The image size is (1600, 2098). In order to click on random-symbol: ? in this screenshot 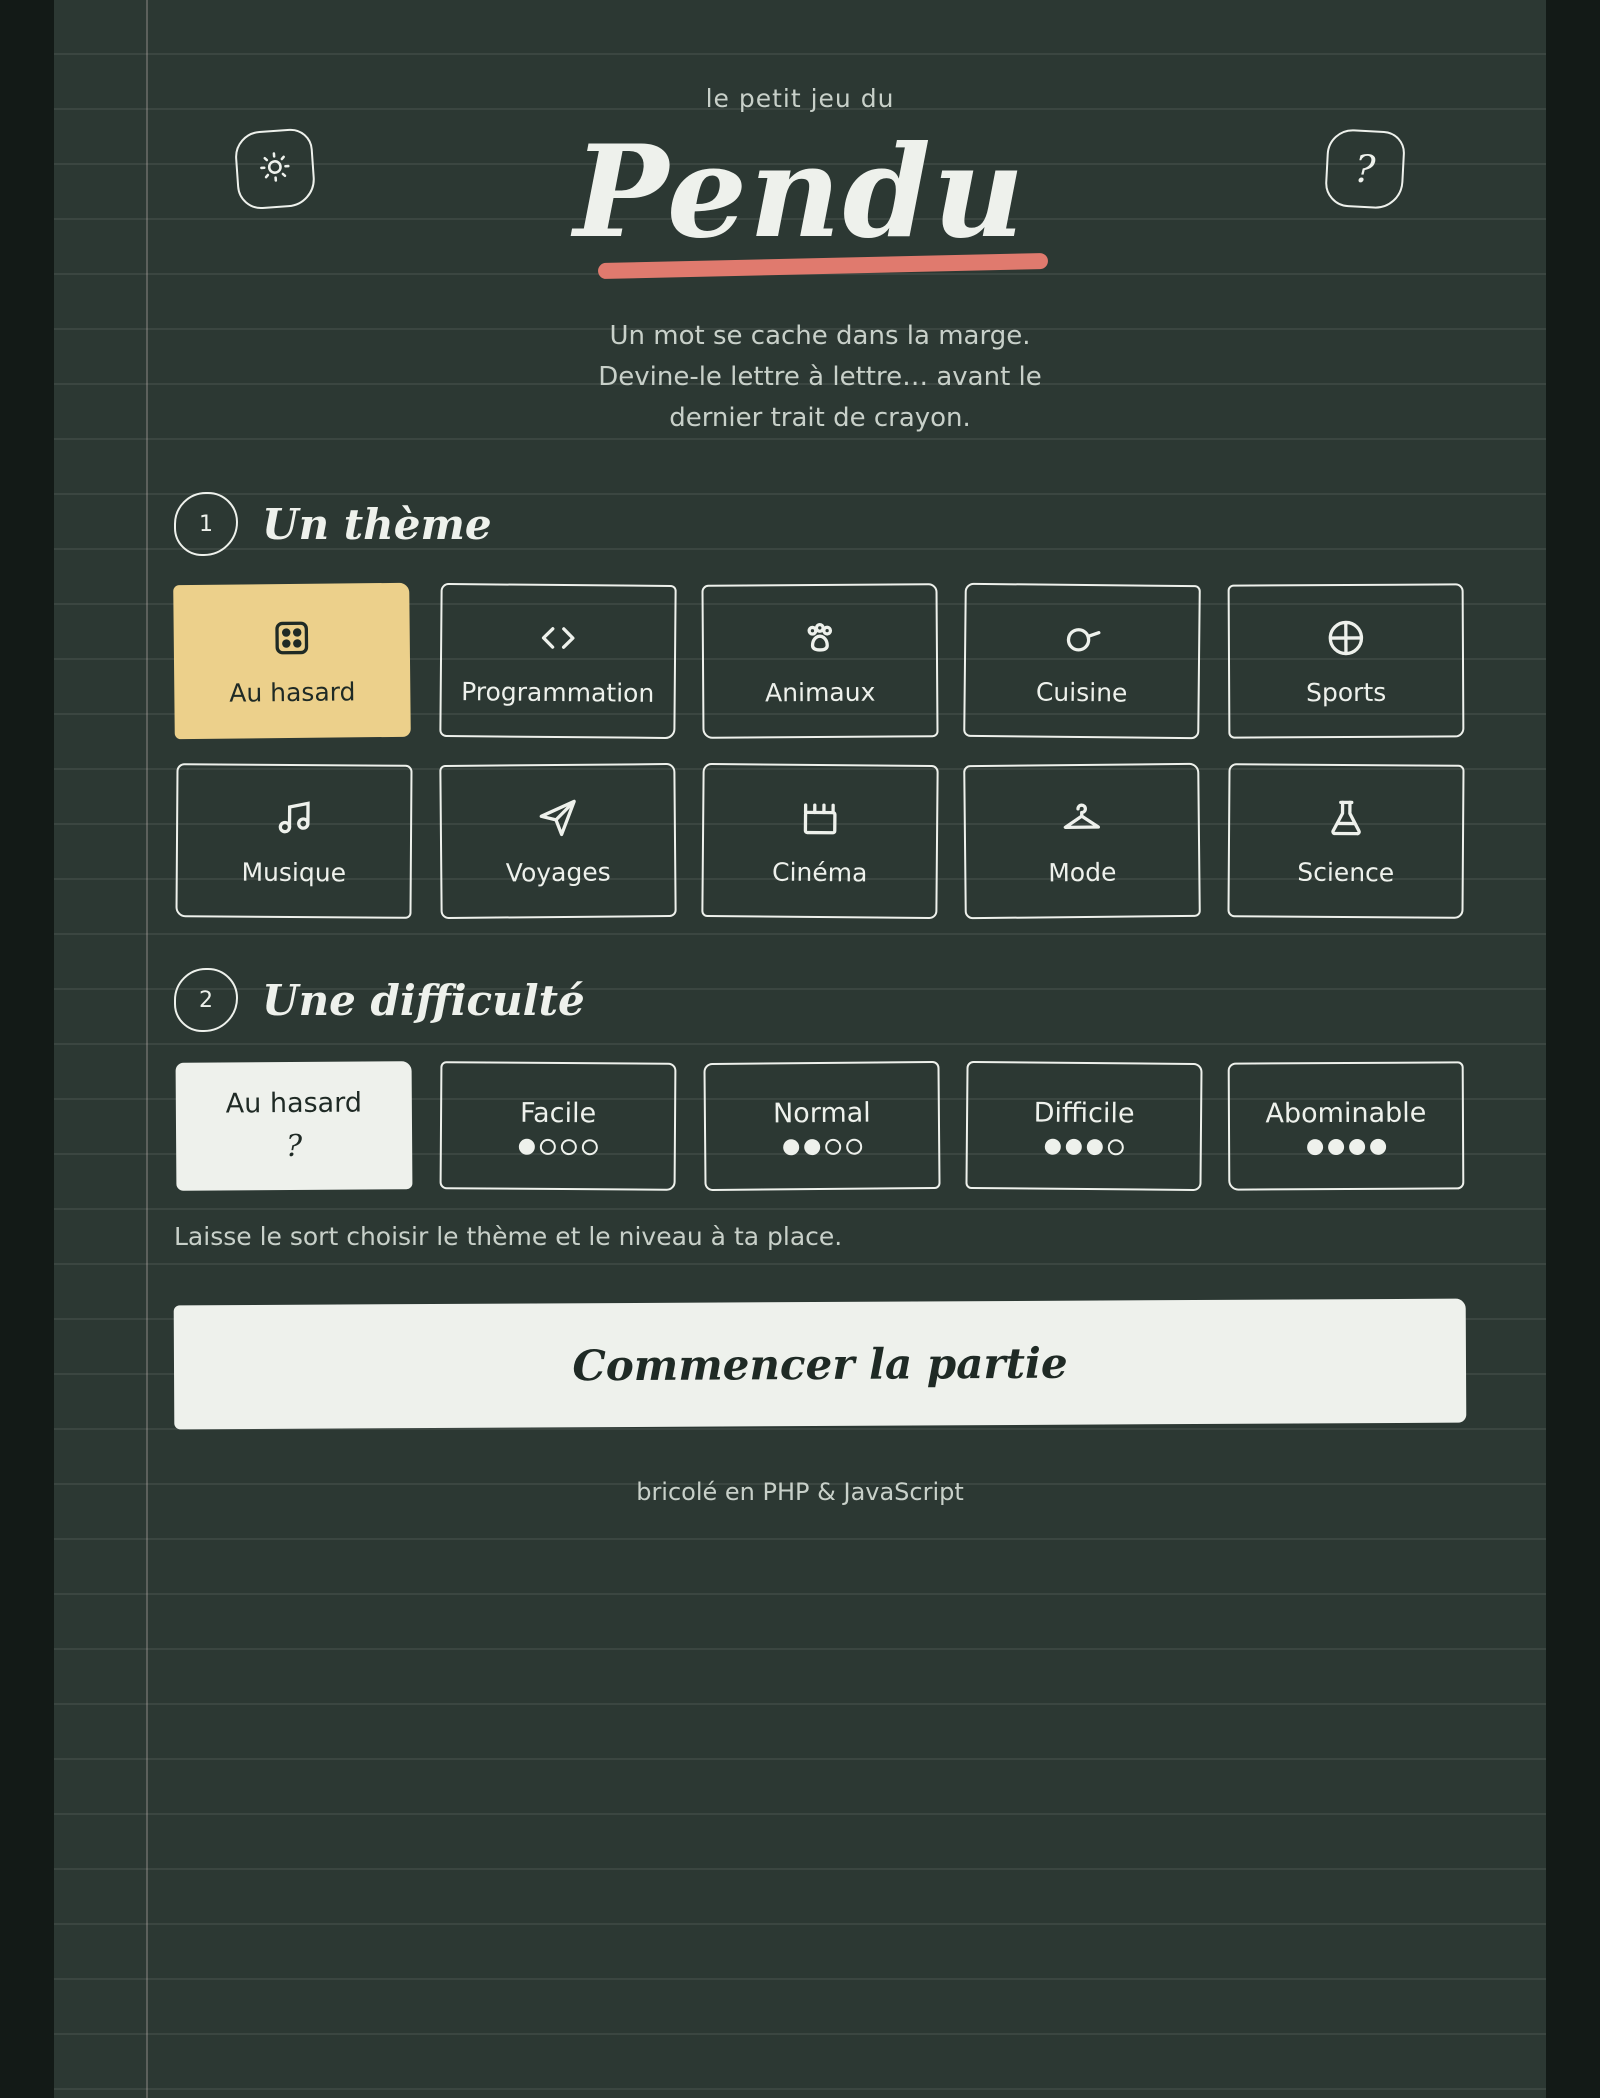, I will do `click(294, 1146)`.